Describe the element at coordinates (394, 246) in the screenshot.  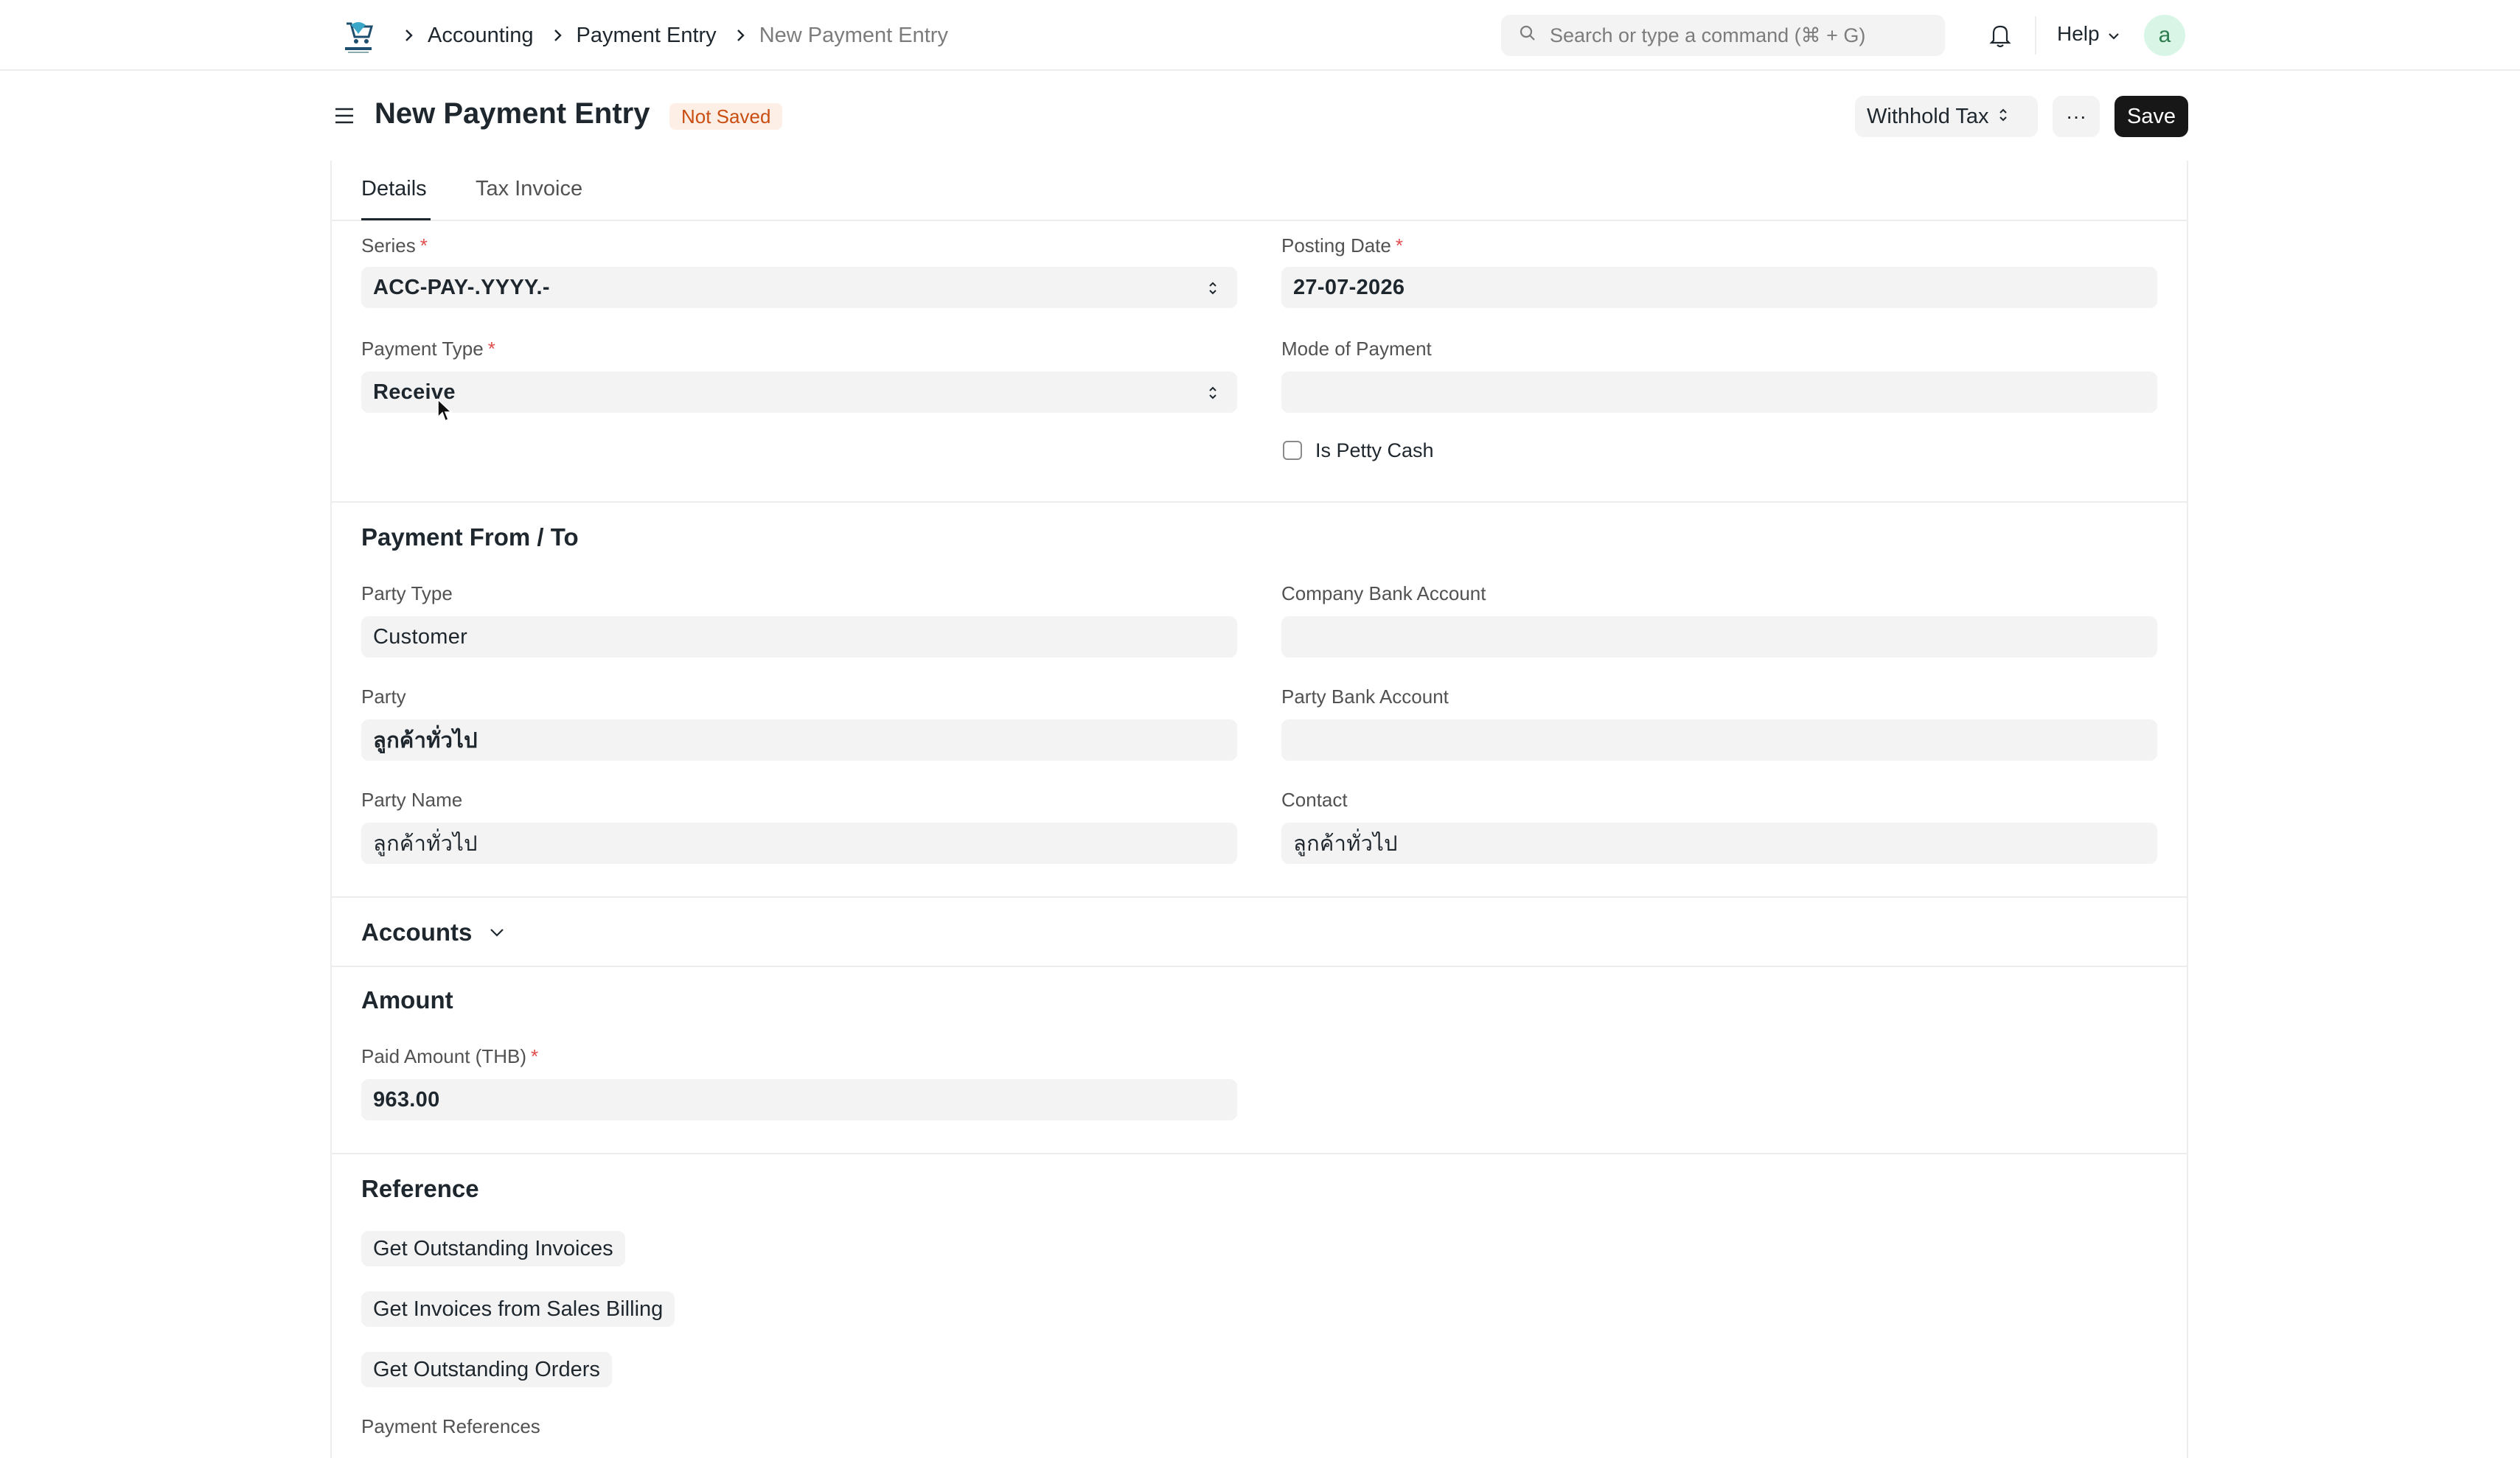
I see `series-label: Series *` at that location.